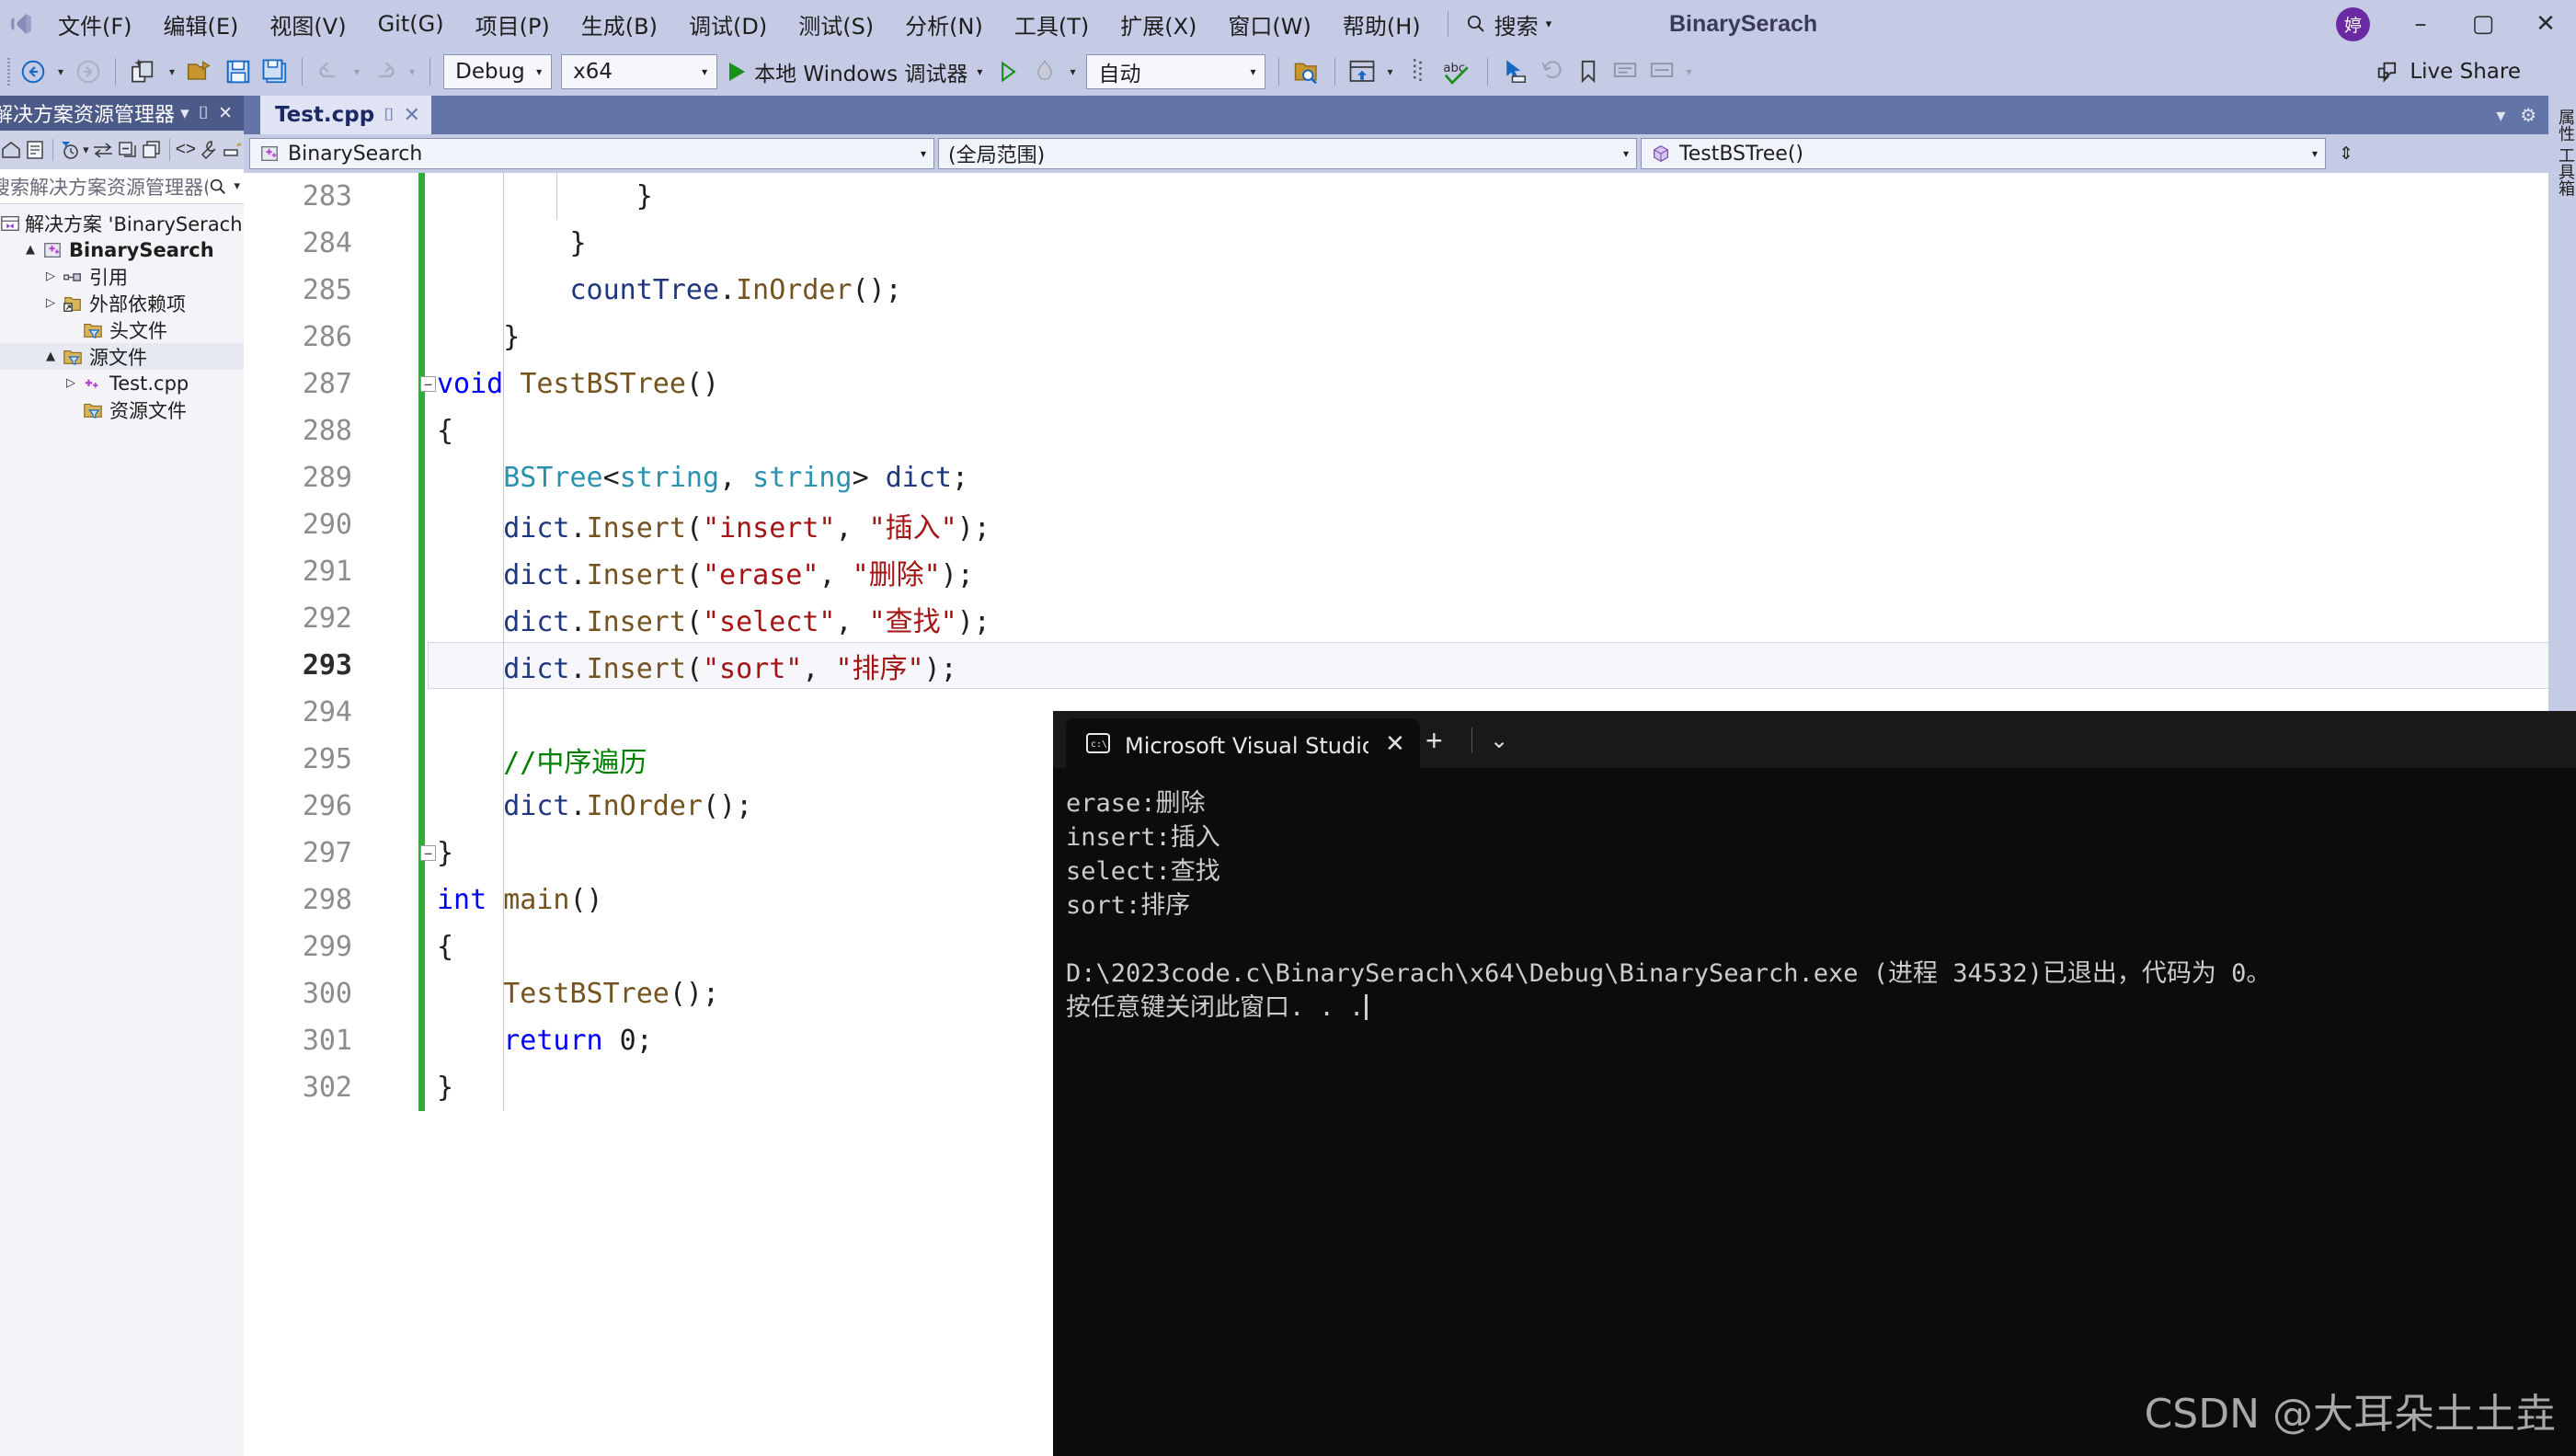  Describe the element at coordinates (70, 150) in the screenshot. I see `pending-changes-filter-icon` at that location.